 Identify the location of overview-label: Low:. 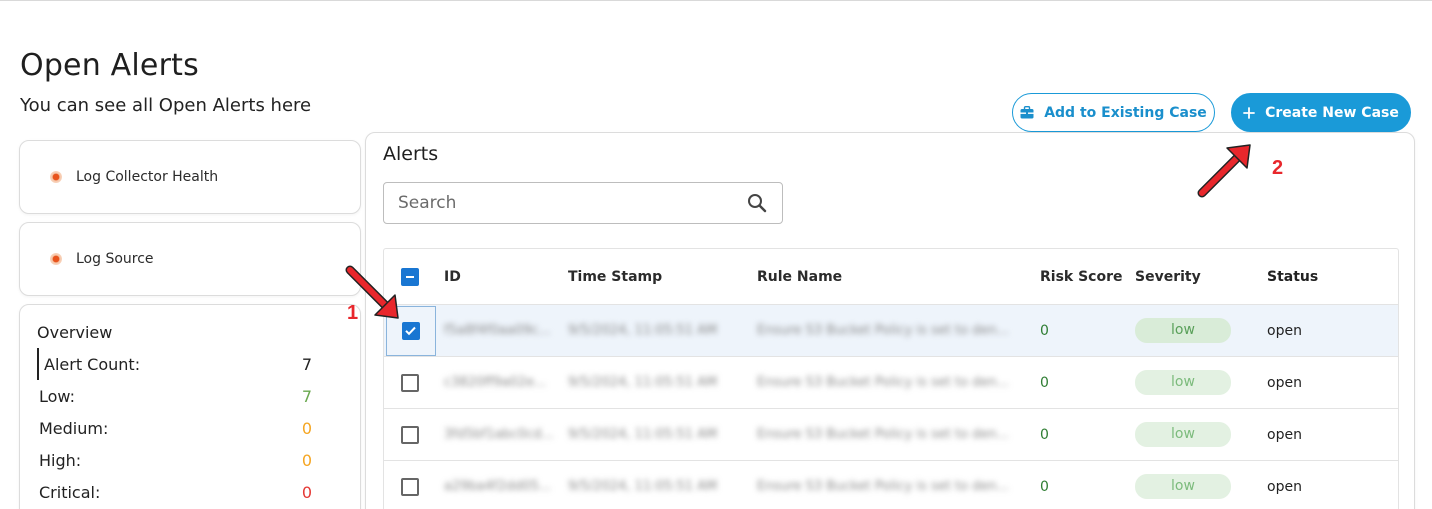
(57, 396).